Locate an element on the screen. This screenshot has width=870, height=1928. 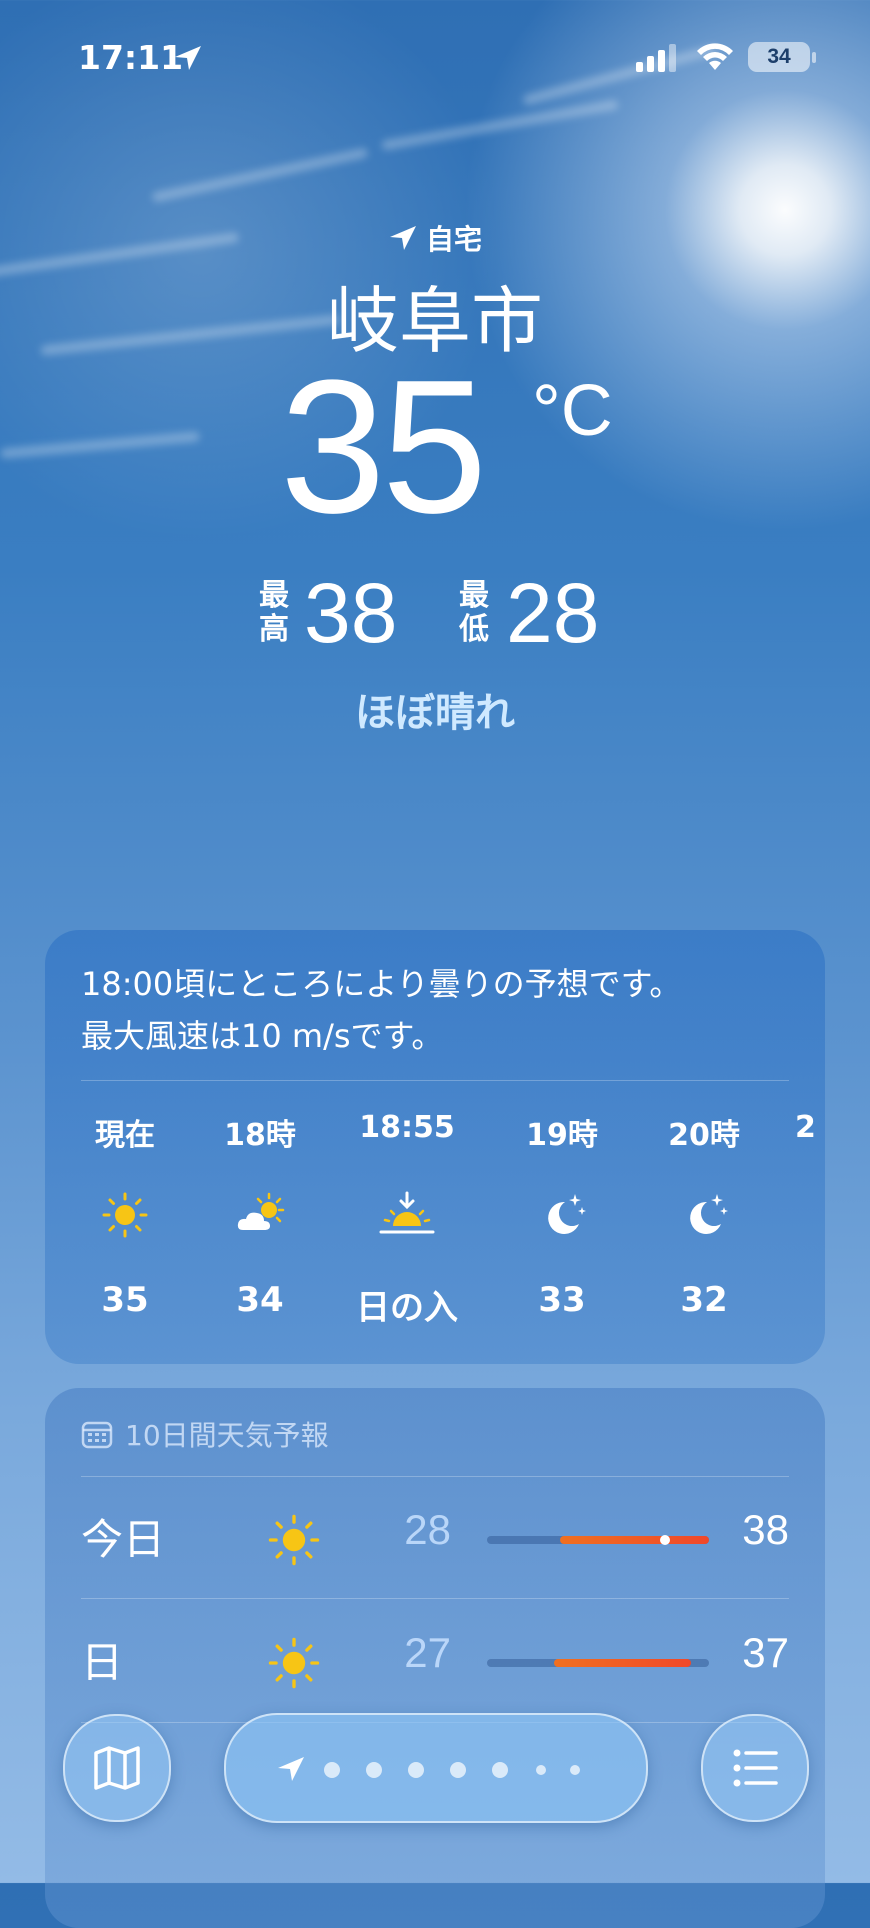
day-high: 38 is located at coordinates (765, 1529).